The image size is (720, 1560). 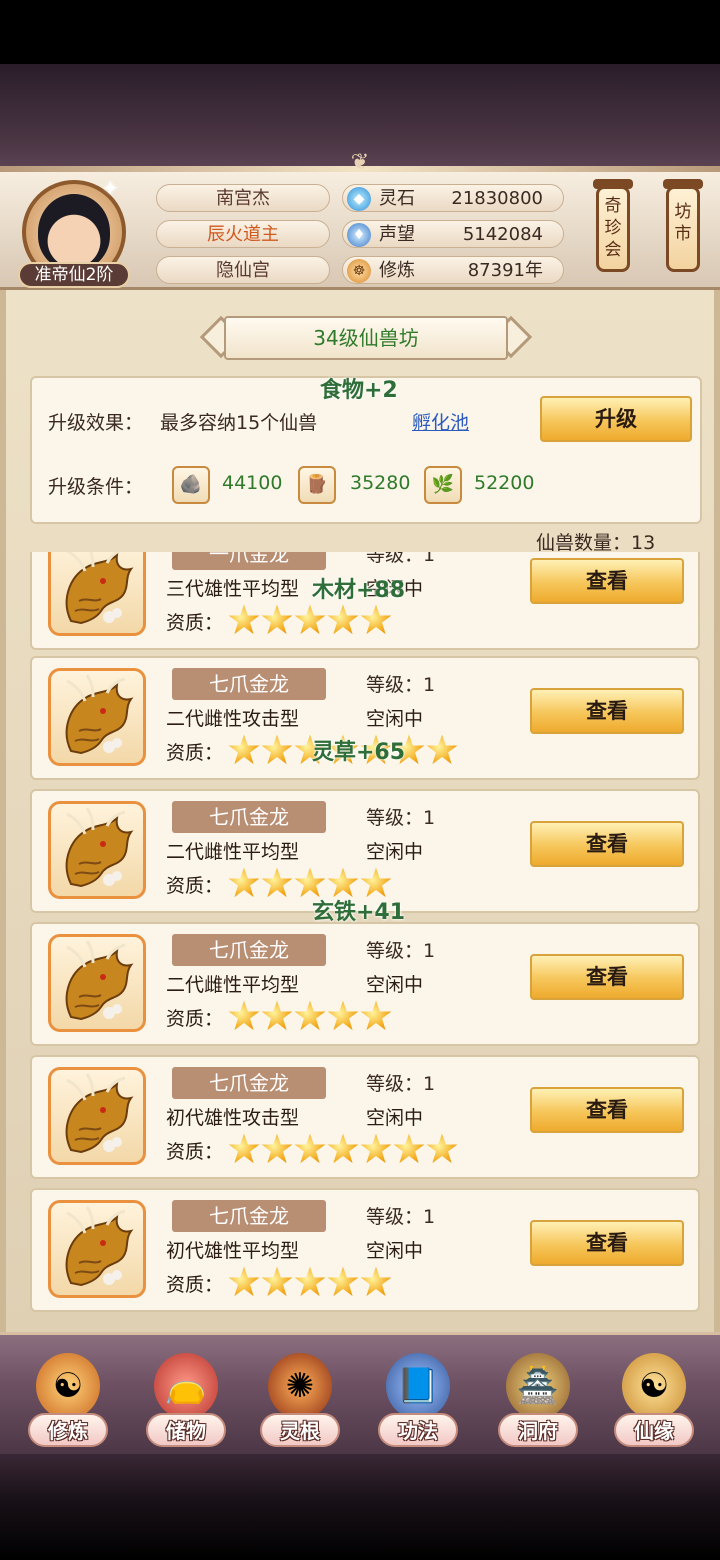 What do you see at coordinates (186, 1431) in the screenshot?
I see `nav-label: 储物` at bounding box center [186, 1431].